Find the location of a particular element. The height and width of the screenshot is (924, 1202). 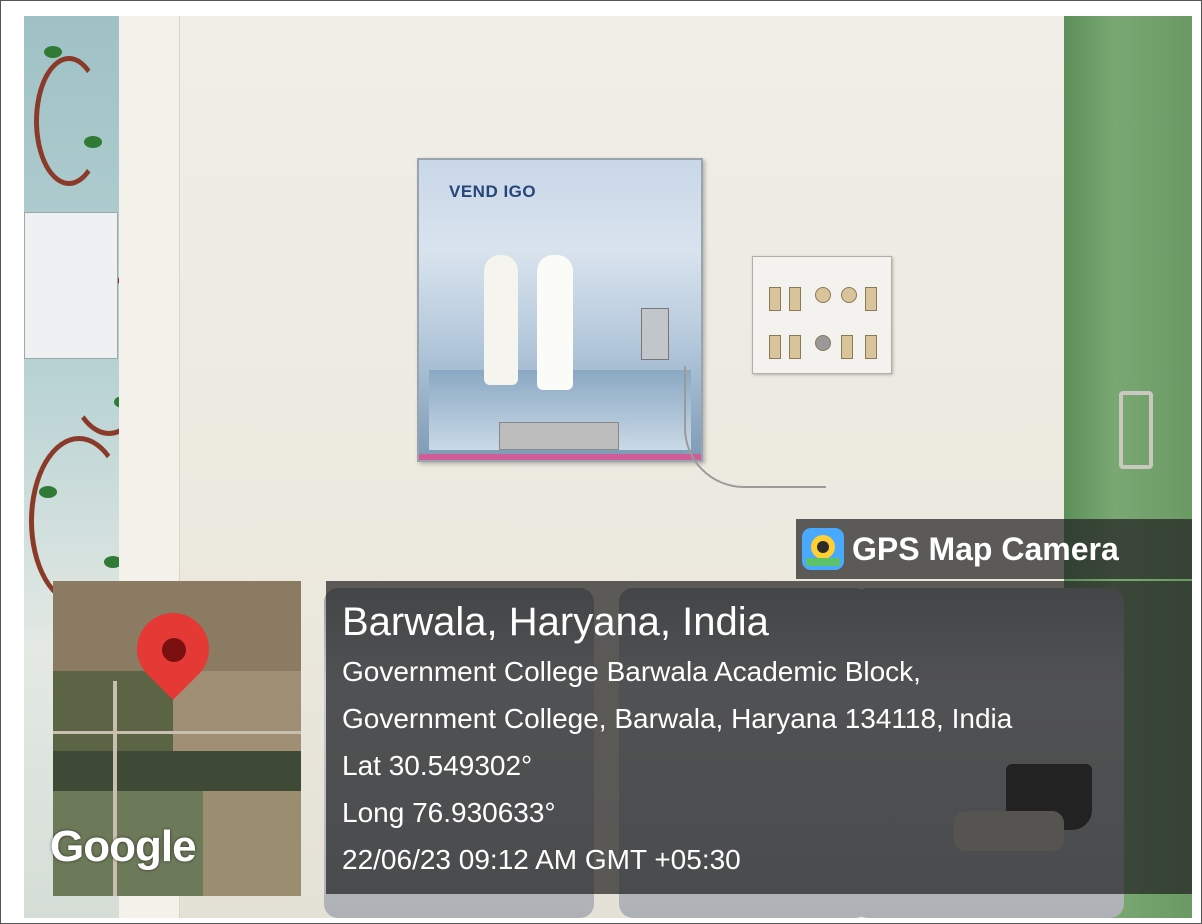

door-handle is located at coordinates (1136, 430).